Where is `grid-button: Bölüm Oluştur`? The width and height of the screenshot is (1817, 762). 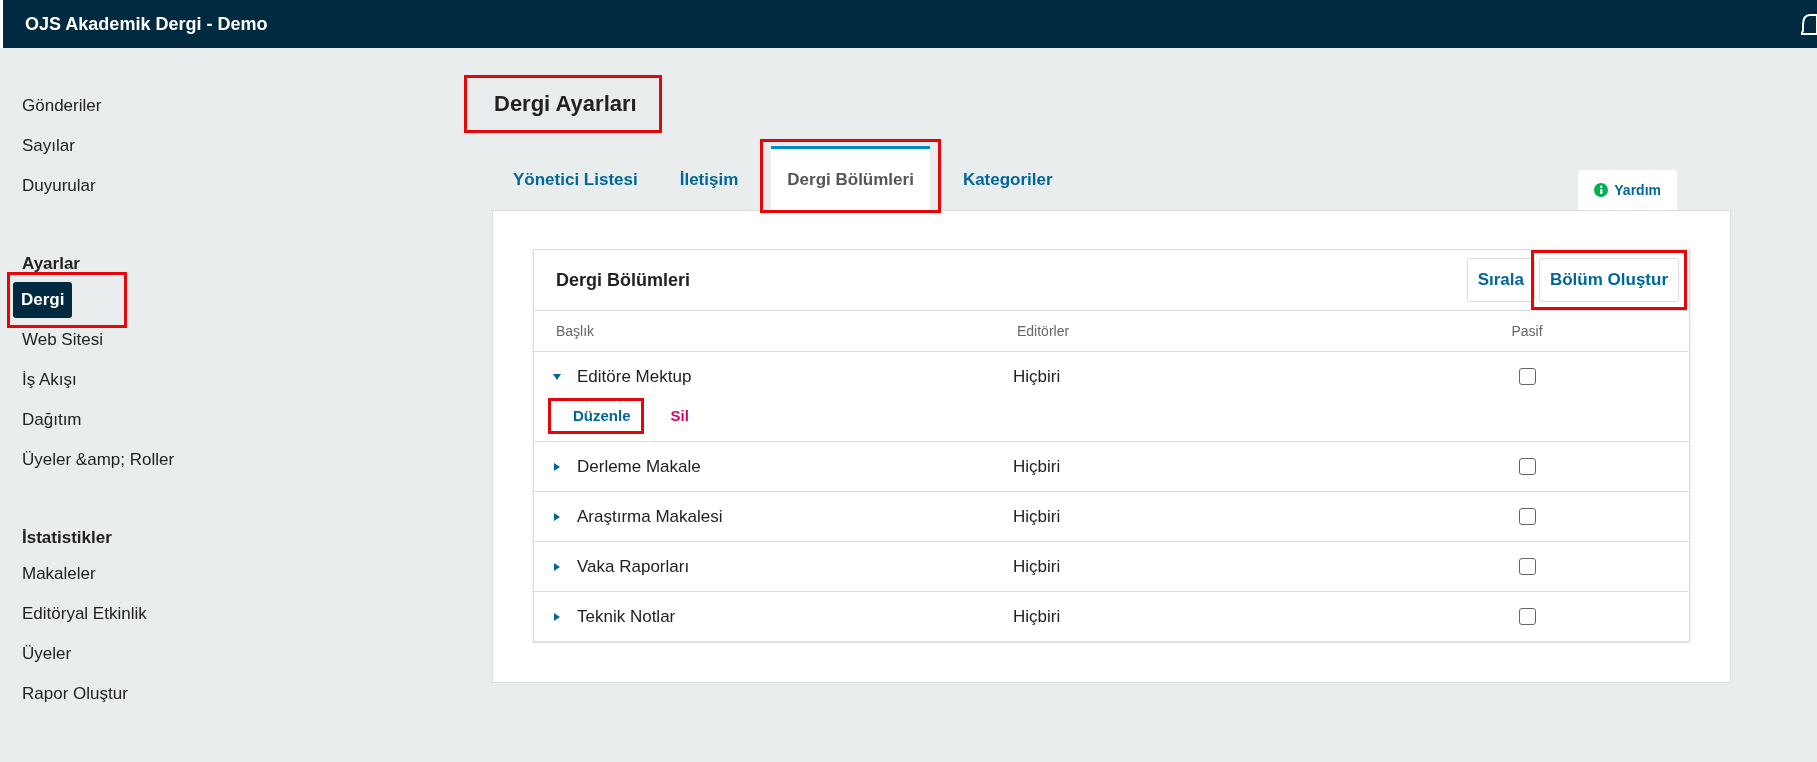
grid-button: Bölüm Oluştur is located at coordinates (1608, 280).